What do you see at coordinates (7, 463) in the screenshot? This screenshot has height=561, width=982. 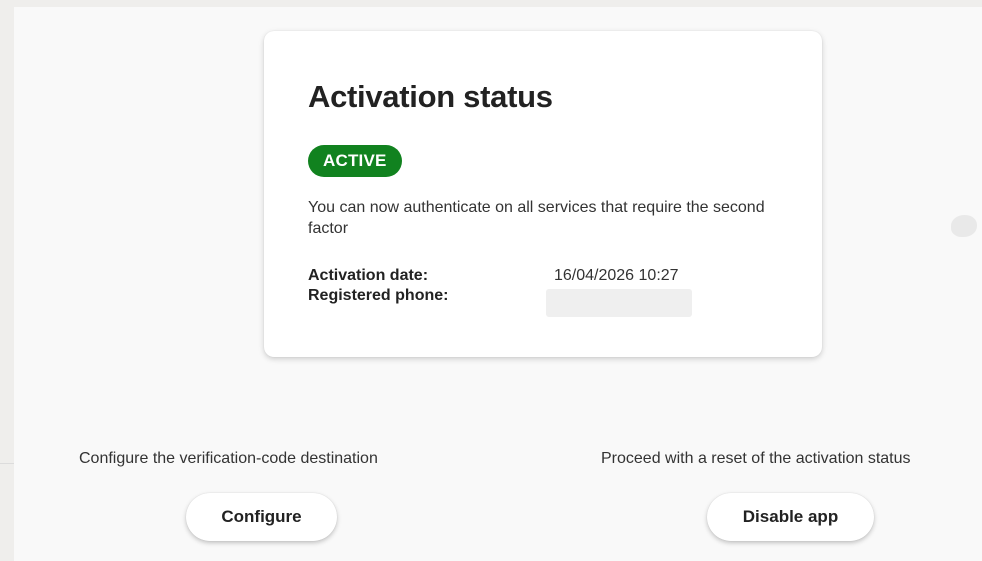 I see `divider` at bounding box center [7, 463].